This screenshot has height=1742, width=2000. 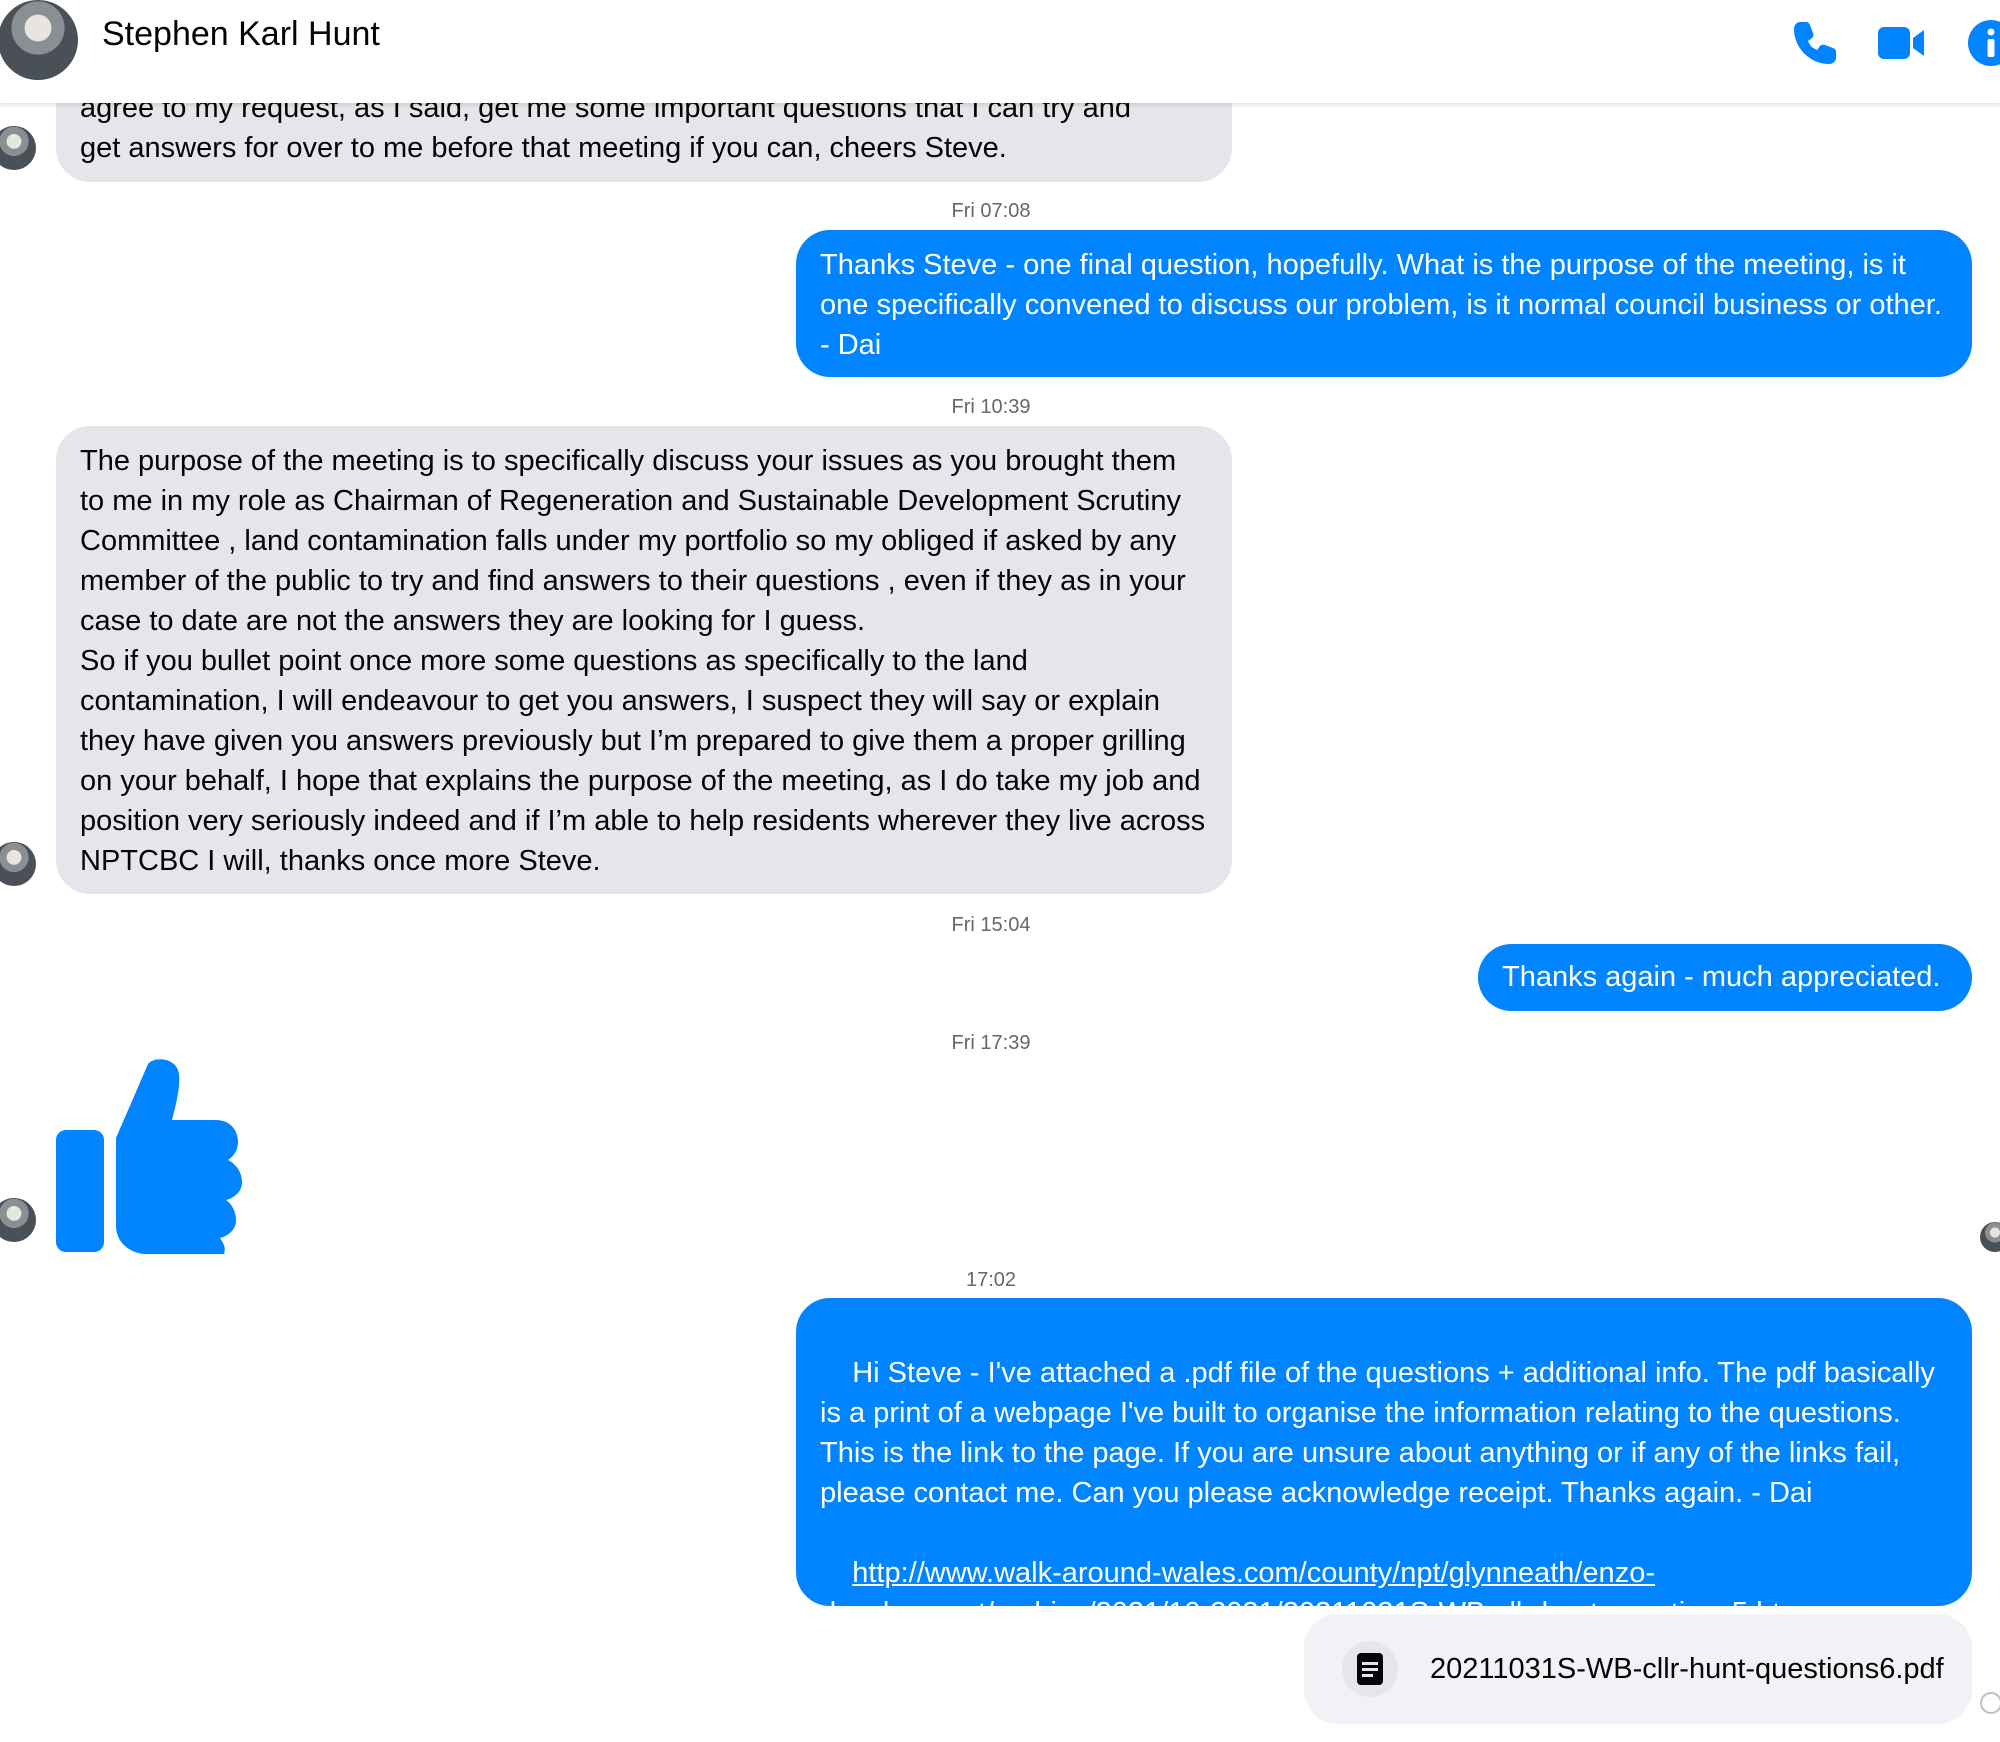 What do you see at coordinates (1725, 977) in the screenshot?
I see `sent-message: Thanks again - much appreciated.` at bounding box center [1725, 977].